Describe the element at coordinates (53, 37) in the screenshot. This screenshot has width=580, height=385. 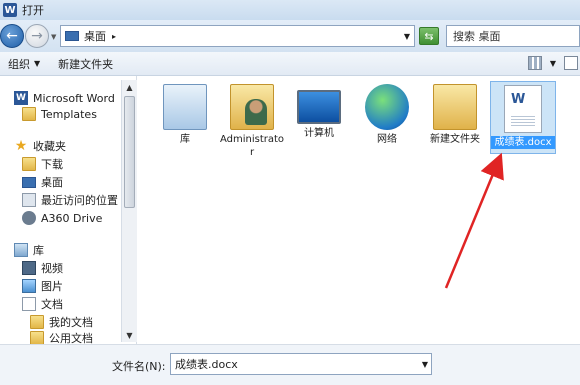
I see `history-dropdown-icon: ▼` at that location.